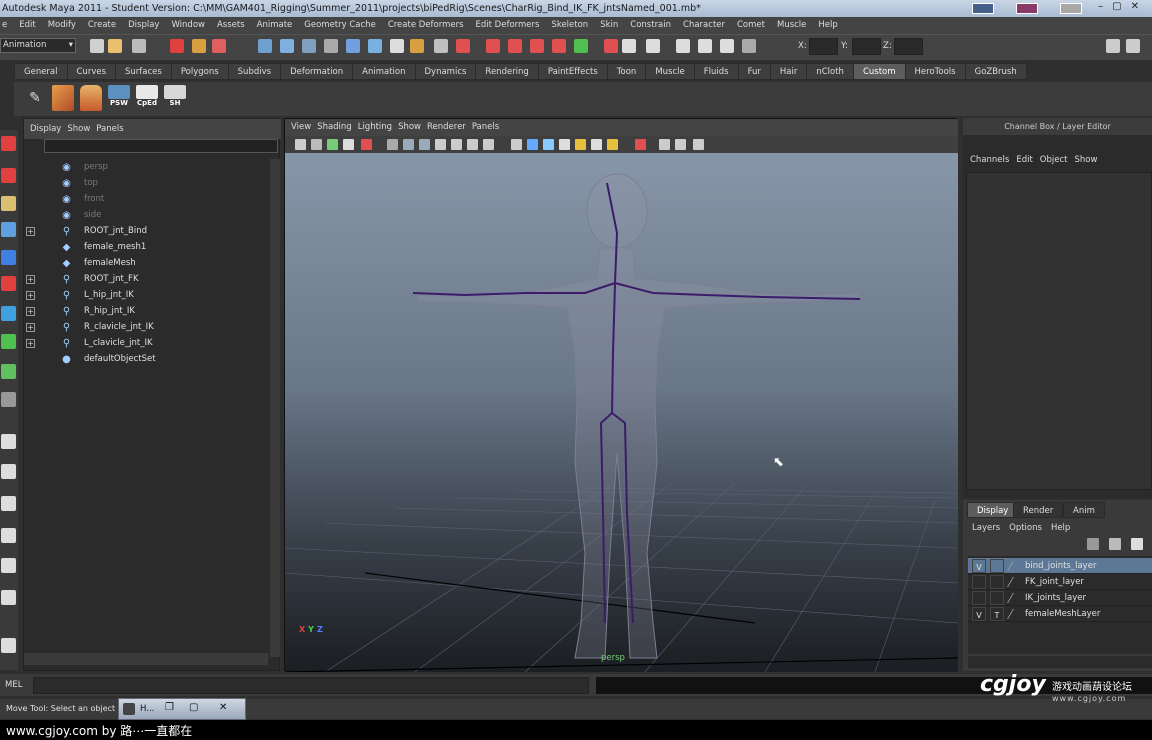 The height and width of the screenshot is (740, 1152). Describe the element at coordinates (146, 659) in the screenshot. I see `outliner-hscrollbar` at that location.